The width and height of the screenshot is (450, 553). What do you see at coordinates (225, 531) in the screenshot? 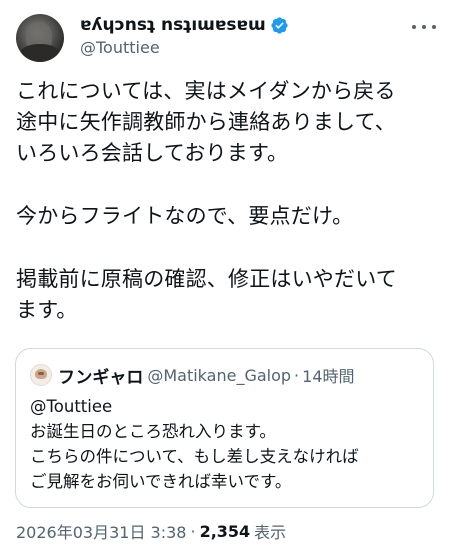
I see `views-count: 2,354` at bounding box center [225, 531].